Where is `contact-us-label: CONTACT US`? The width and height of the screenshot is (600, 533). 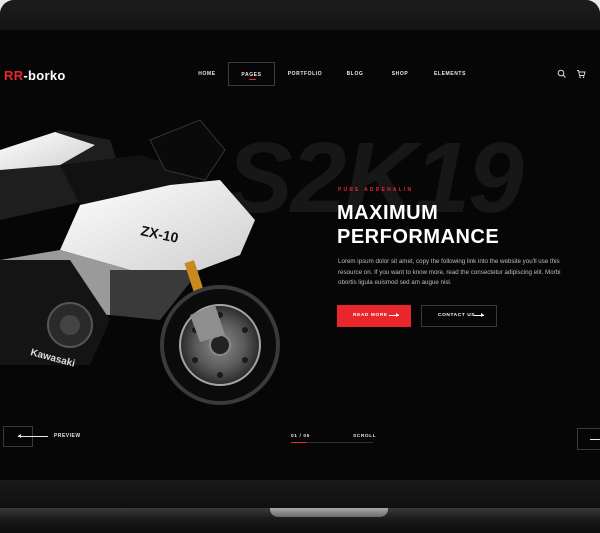
contact-us-label: CONTACT US is located at coordinates (457, 315).